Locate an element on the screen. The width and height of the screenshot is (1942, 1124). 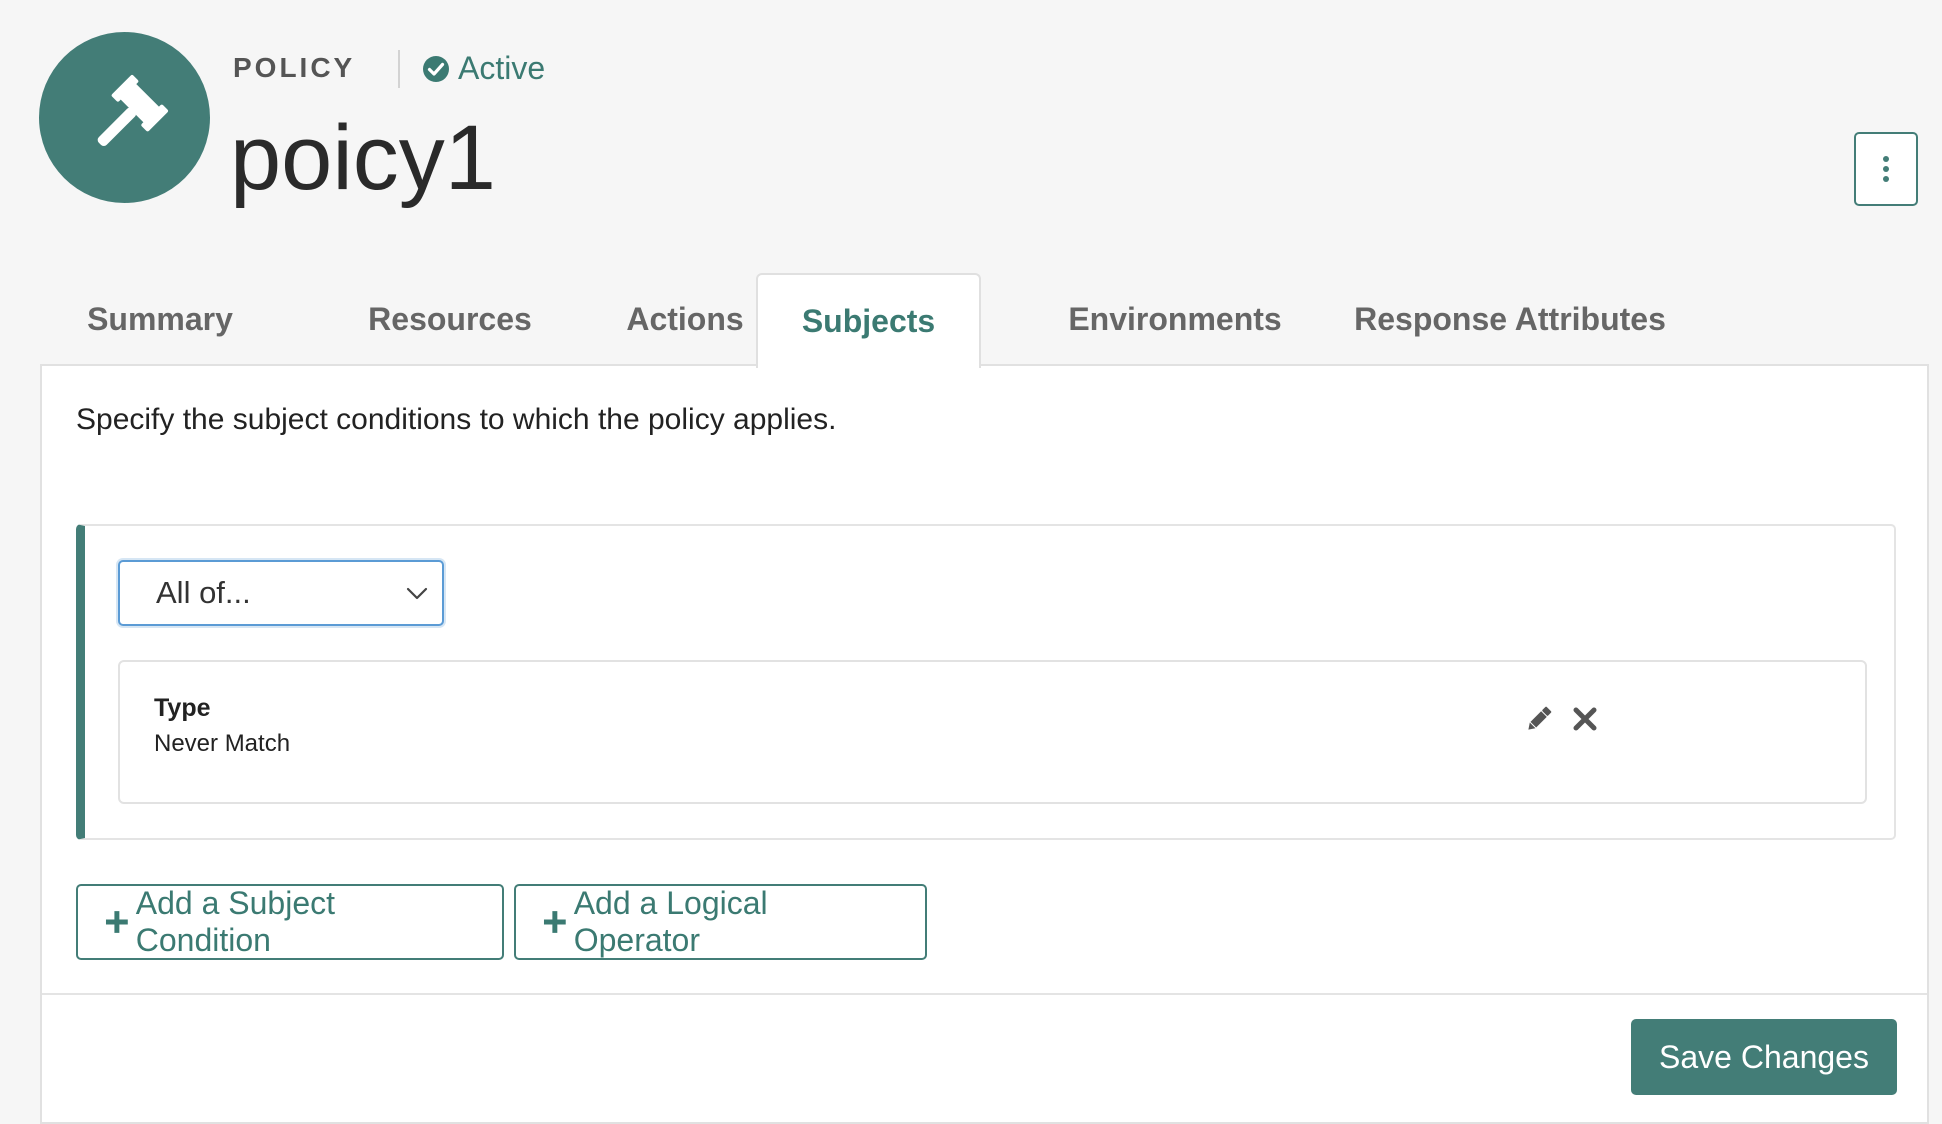
check-circle-icon is located at coordinates (436, 68).